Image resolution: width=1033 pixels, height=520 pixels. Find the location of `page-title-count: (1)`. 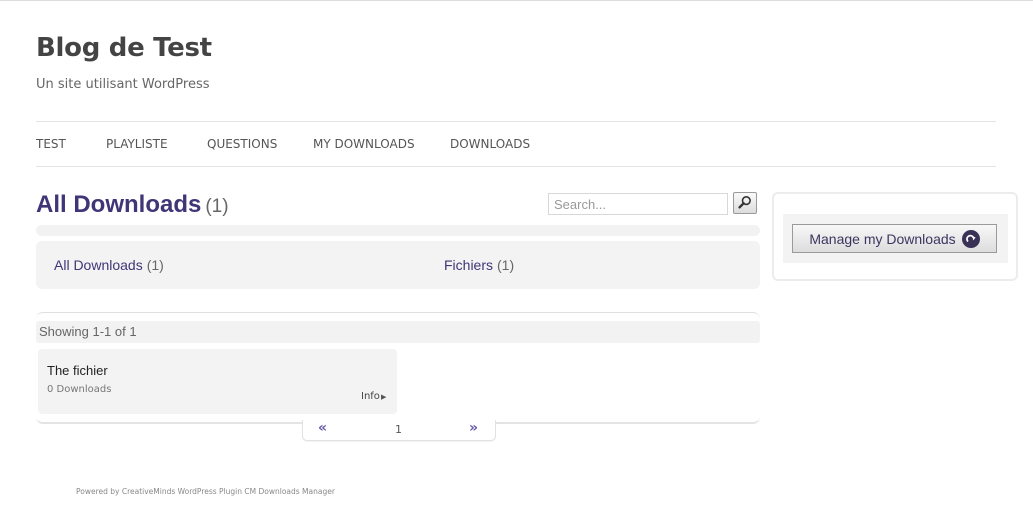

page-title-count: (1) is located at coordinates (217, 206).